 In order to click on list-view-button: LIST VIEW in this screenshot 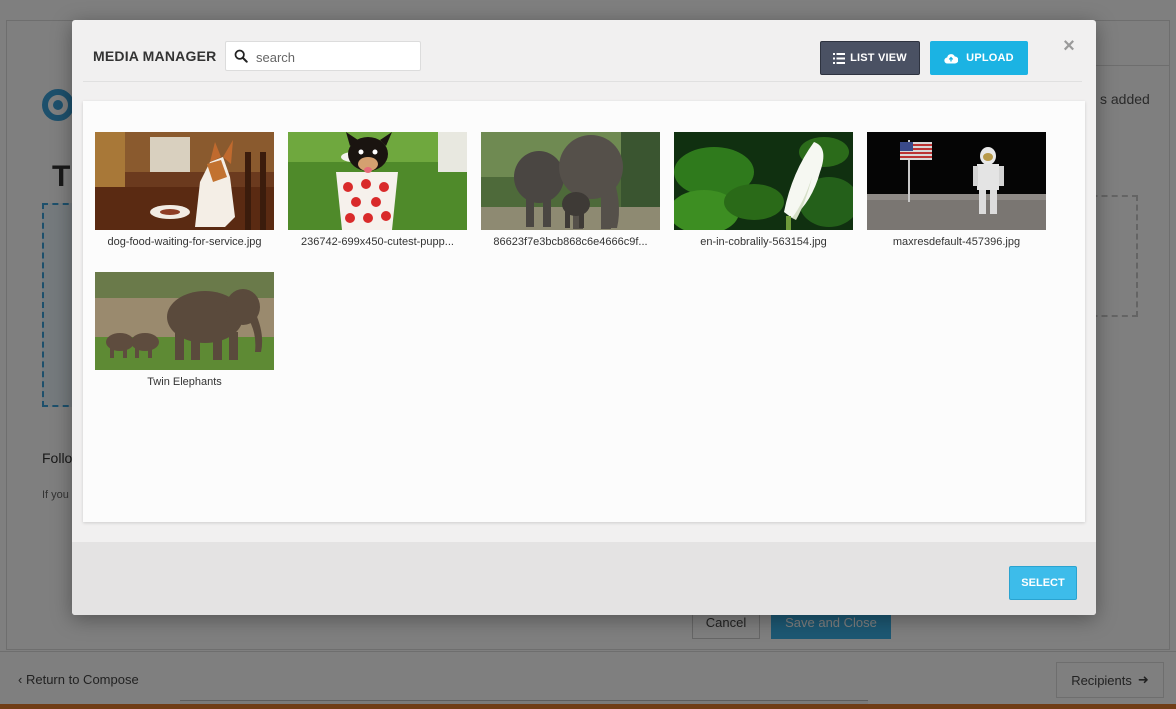, I will do `click(870, 58)`.